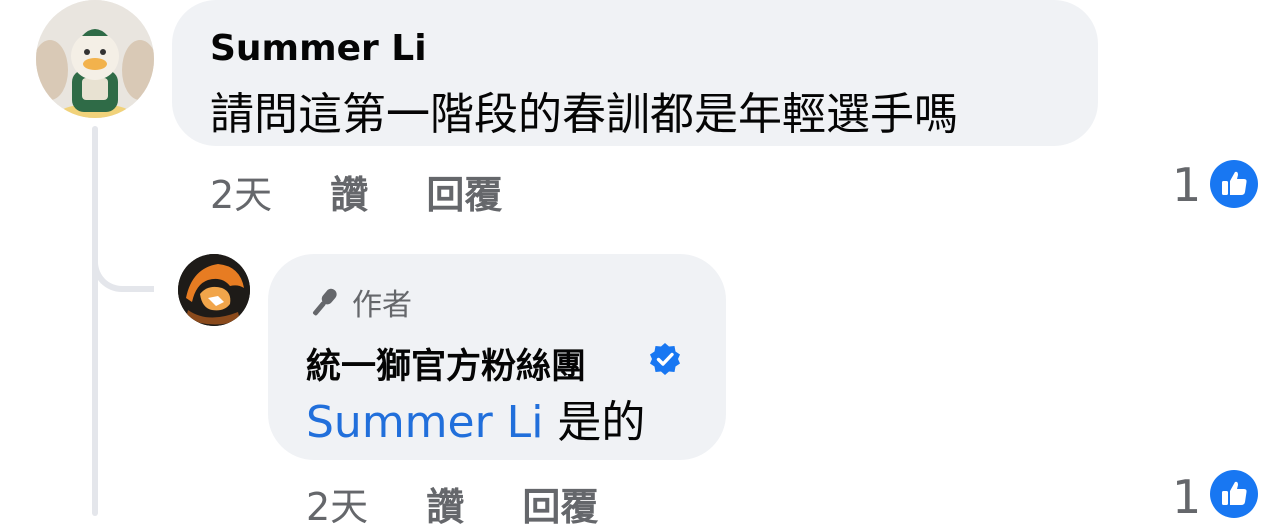 This screenshot has height=531, width=1280. I want to click on reply-actions: 2天 讚 回覆, so click(452, 503).